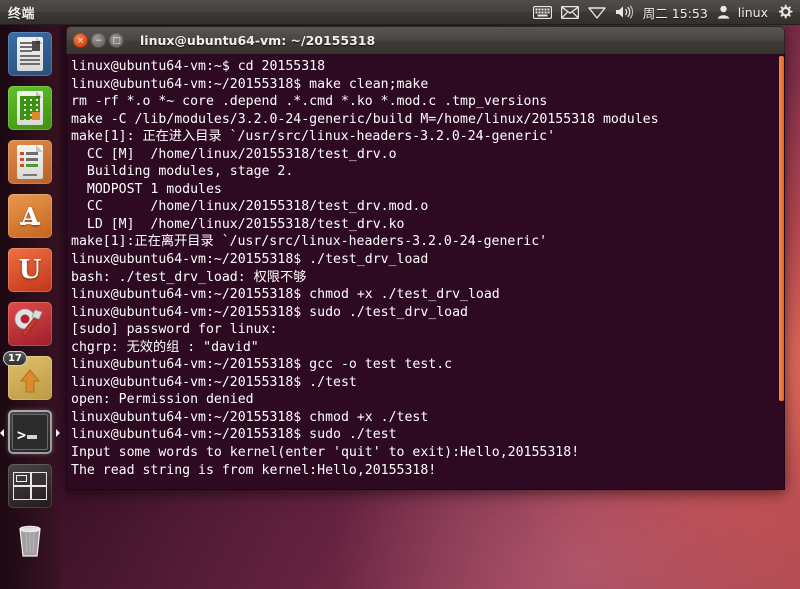  I want to click on launcher-item-libreoffice-calc, so click(30, 108).